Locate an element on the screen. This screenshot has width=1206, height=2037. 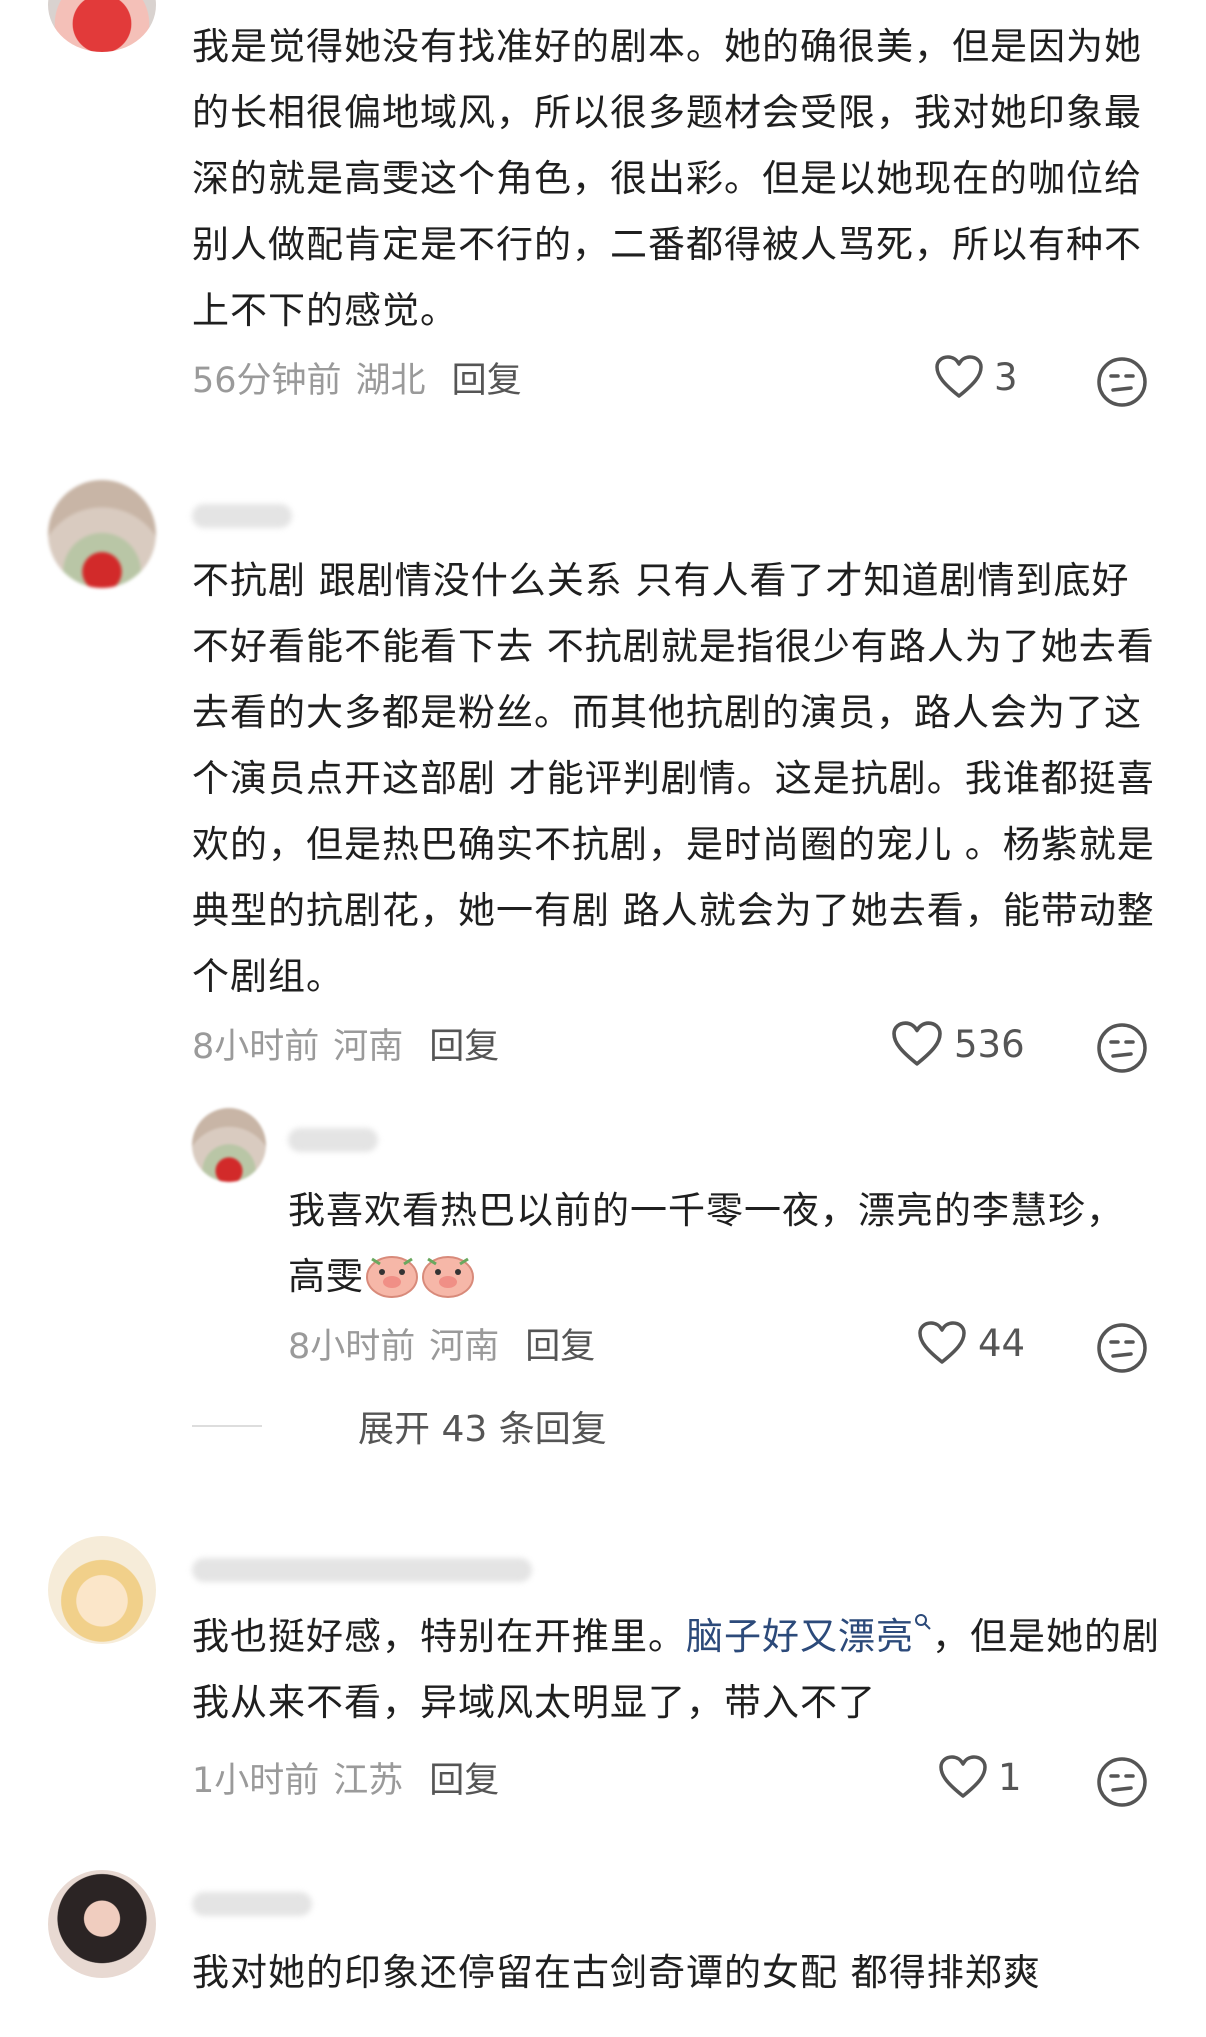
comment-location: 江苏 is located at coordinates (368, 1781).